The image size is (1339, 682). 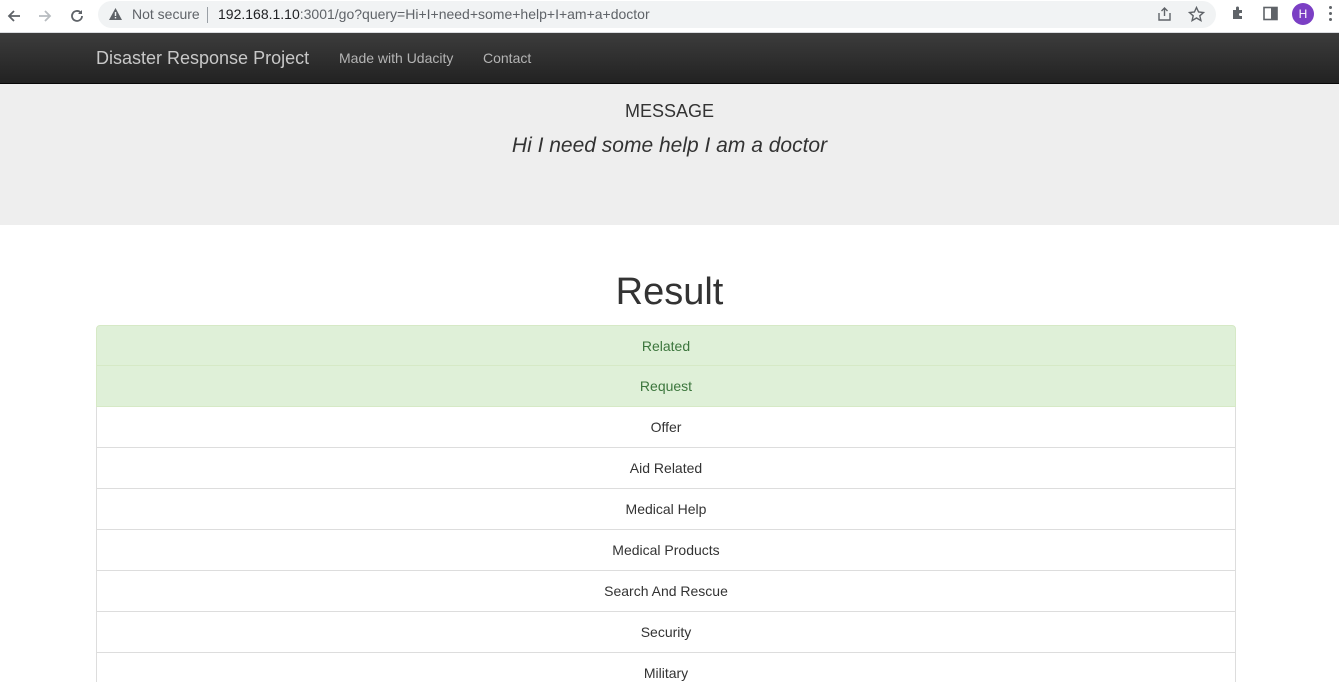 I want to click on category-item: Related, so click(x=666, y=345).